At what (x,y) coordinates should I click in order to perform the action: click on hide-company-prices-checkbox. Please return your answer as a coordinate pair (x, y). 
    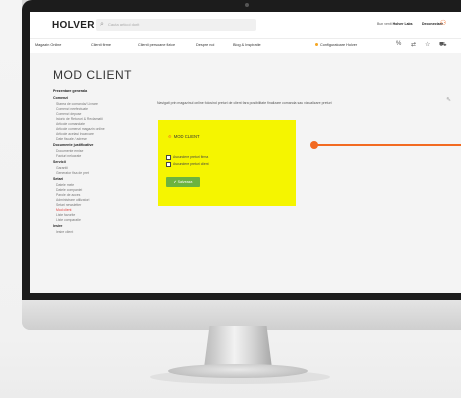
    Looking at the image, I should click on (168, 157).